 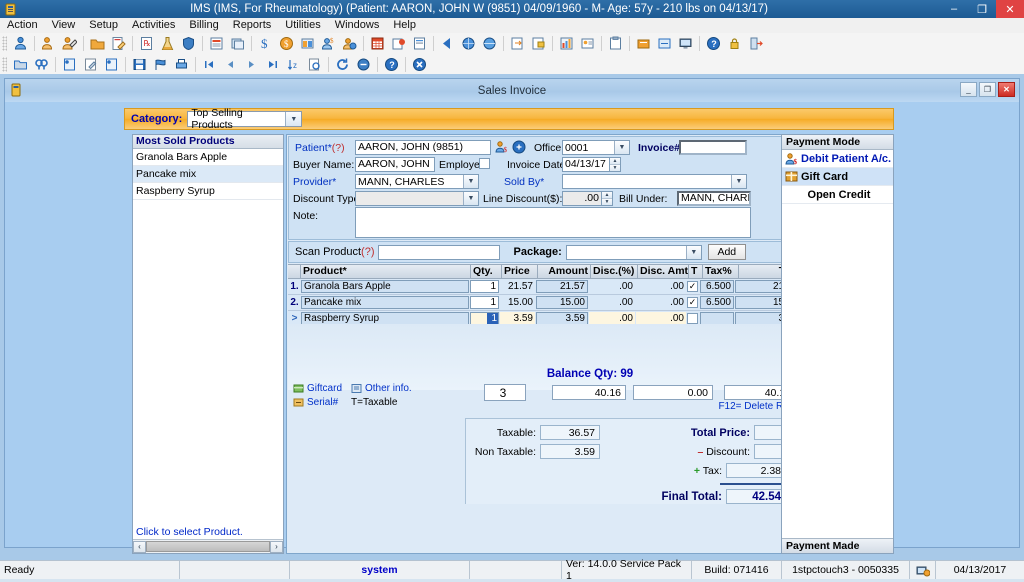 I want to click on menu-item-billing: Billing, so click(x=203, y=25).